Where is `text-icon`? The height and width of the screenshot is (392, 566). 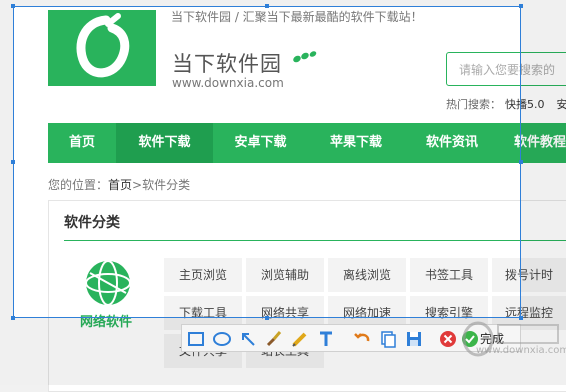
text-icon is located at coordinates (326, 339).